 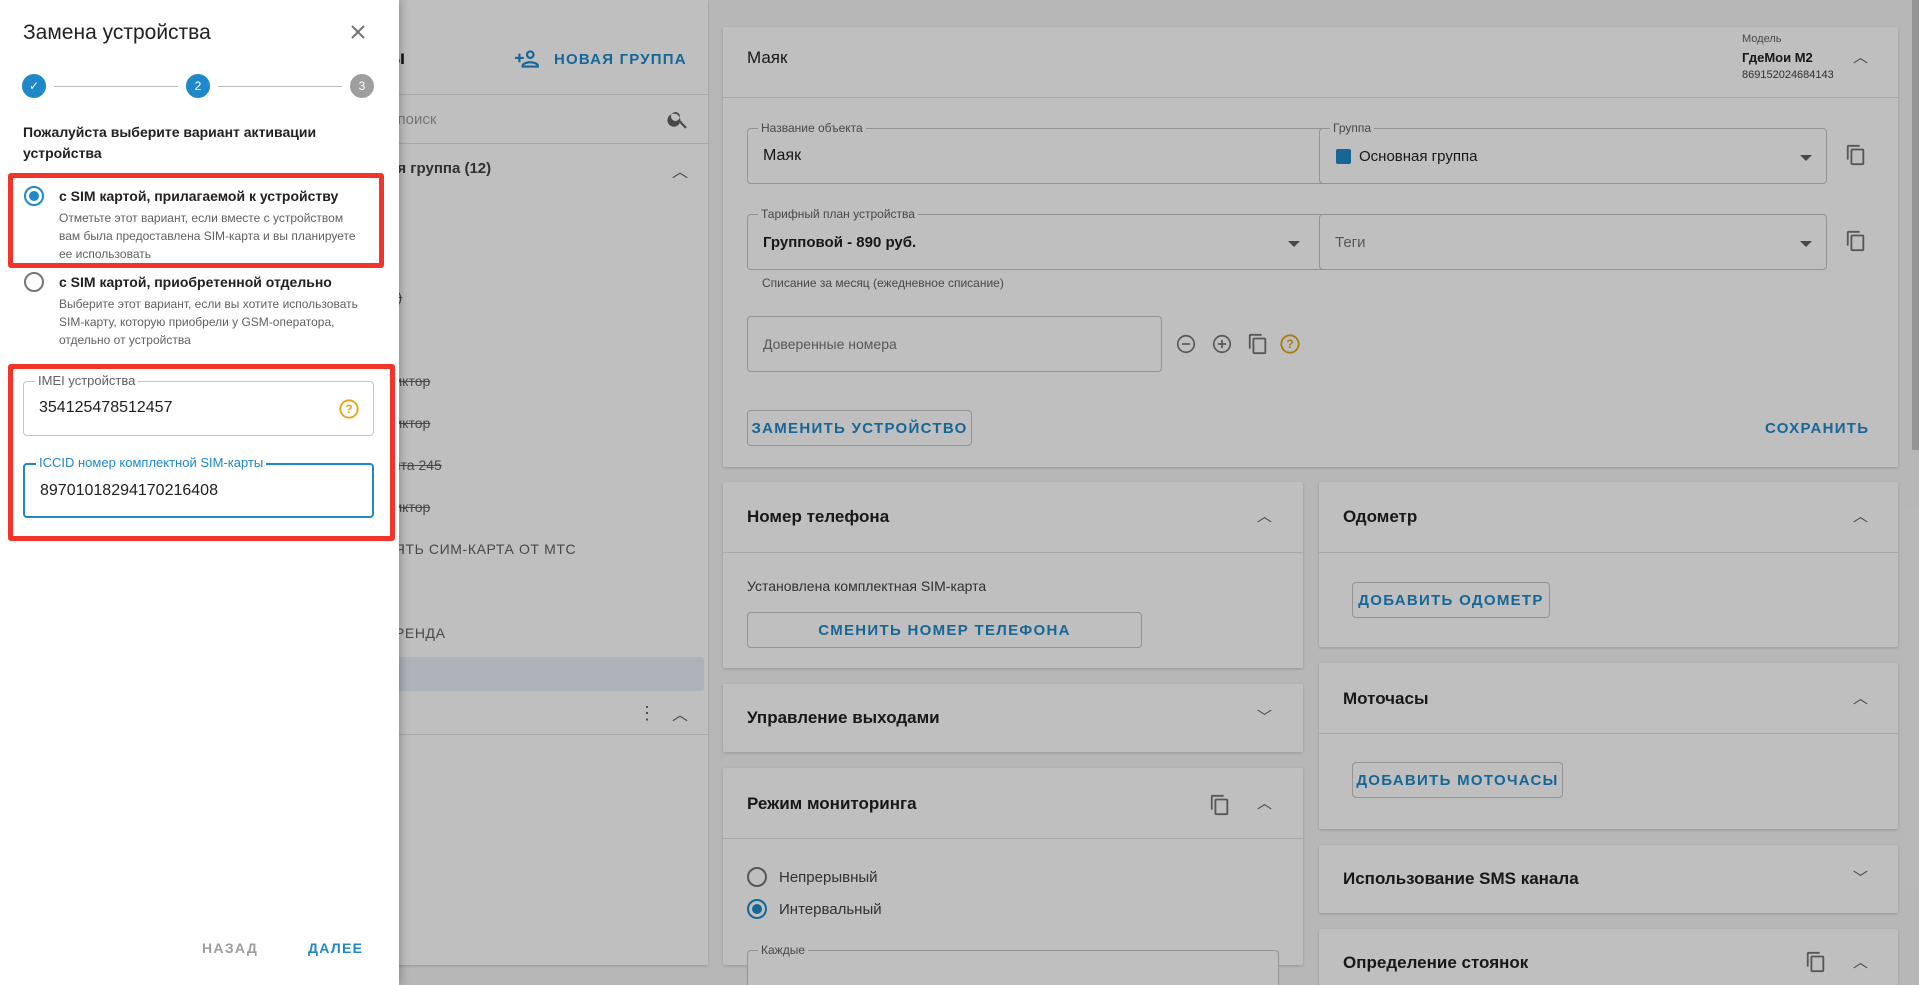 What do you see at coordinates (362, 86) in the screenshot?
I see `step-3-pending: 3` at bounding box center [362, 86].